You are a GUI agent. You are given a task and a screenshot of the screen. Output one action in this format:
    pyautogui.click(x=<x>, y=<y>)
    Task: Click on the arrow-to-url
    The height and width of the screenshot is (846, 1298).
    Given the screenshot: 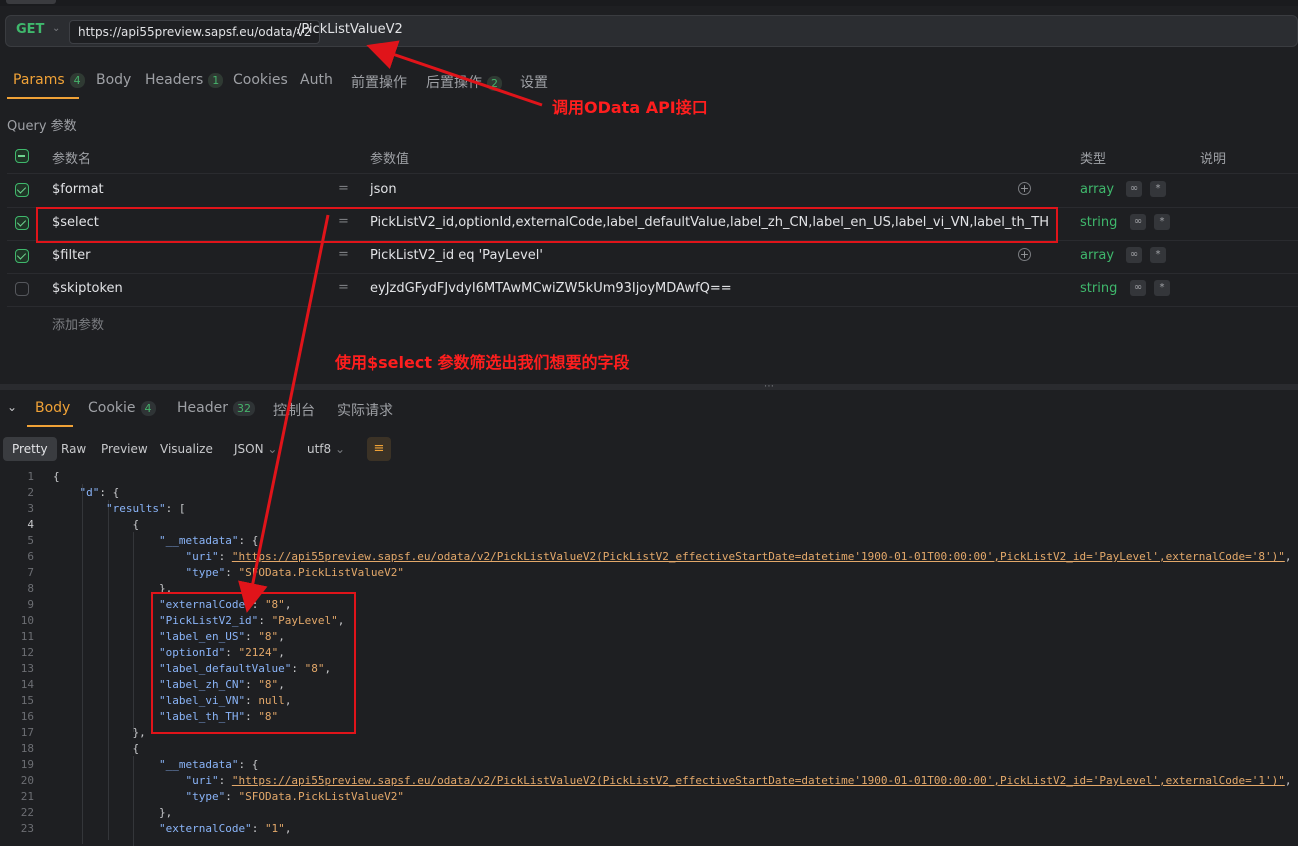 What is the action you would take?
    pyautogui.click(x=454, y=73)
    